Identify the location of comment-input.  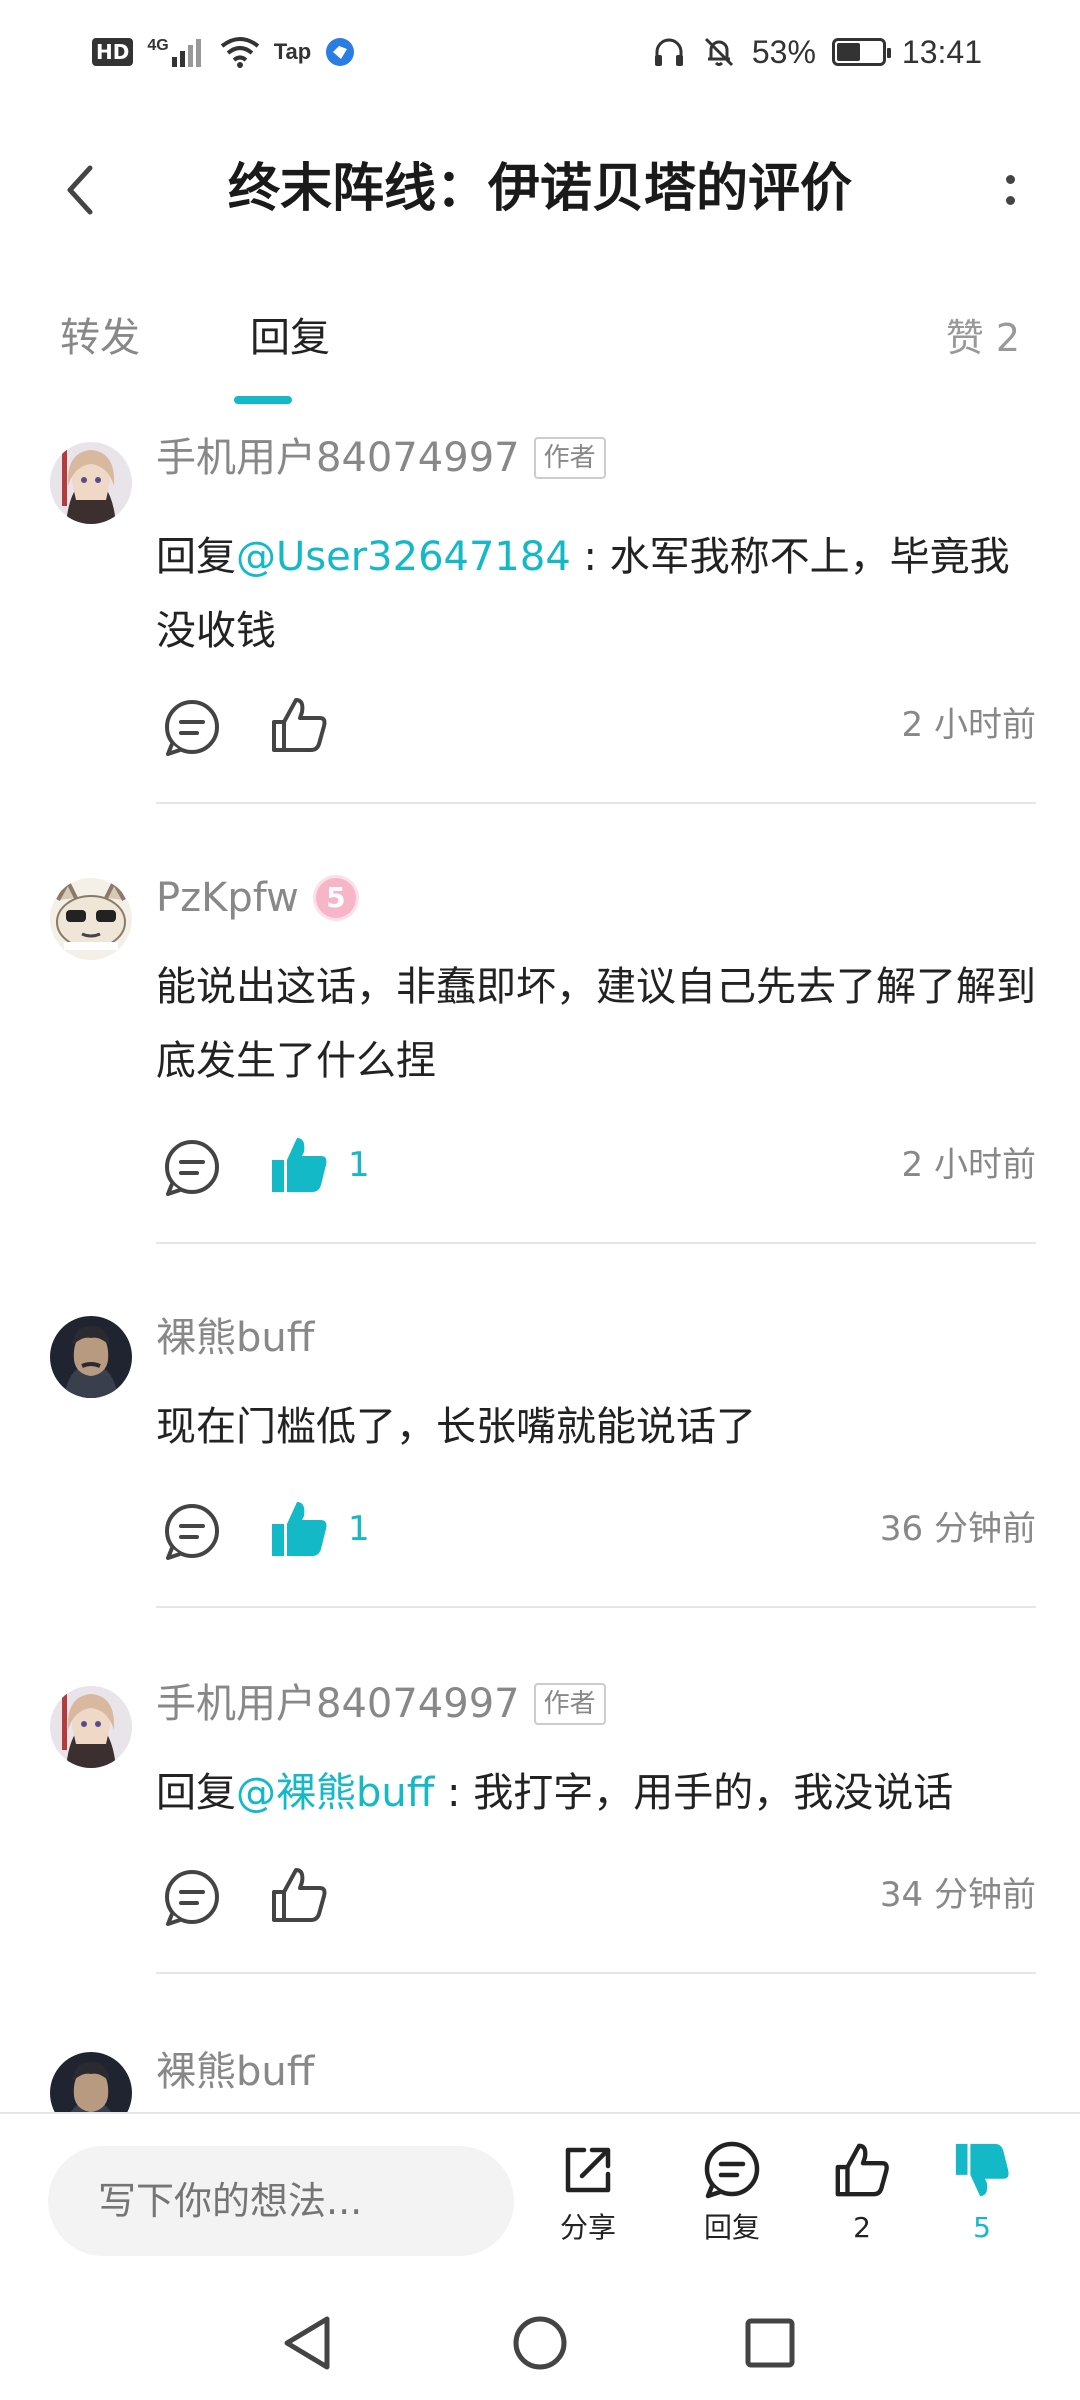
(281, 2201).